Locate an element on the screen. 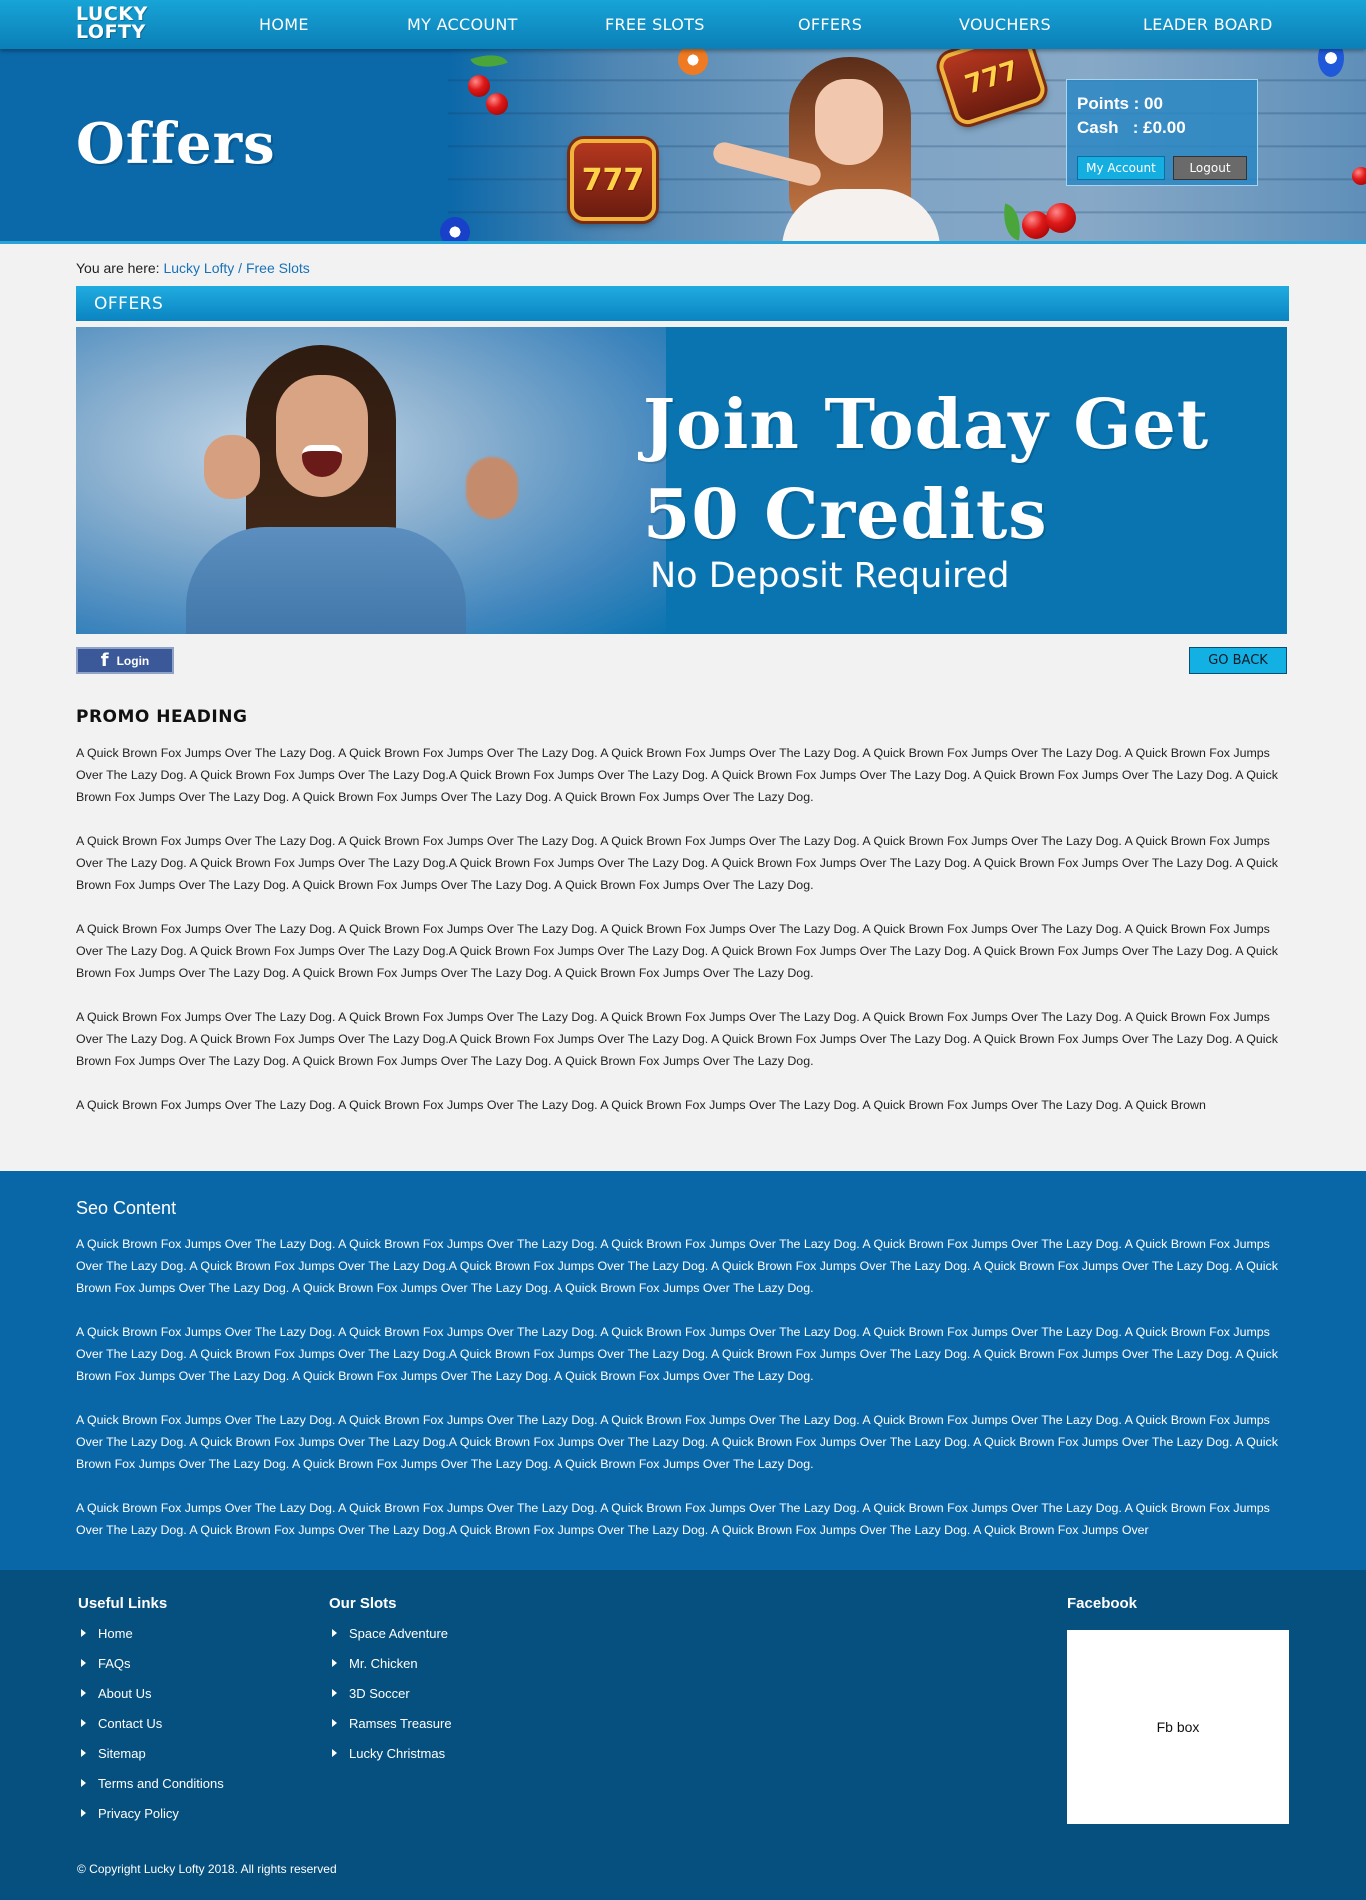 The width and height of the screenshot is (1366, 1900). footer-slot-space-adventure: Space Adventure is located at coordinates (390, 1641).